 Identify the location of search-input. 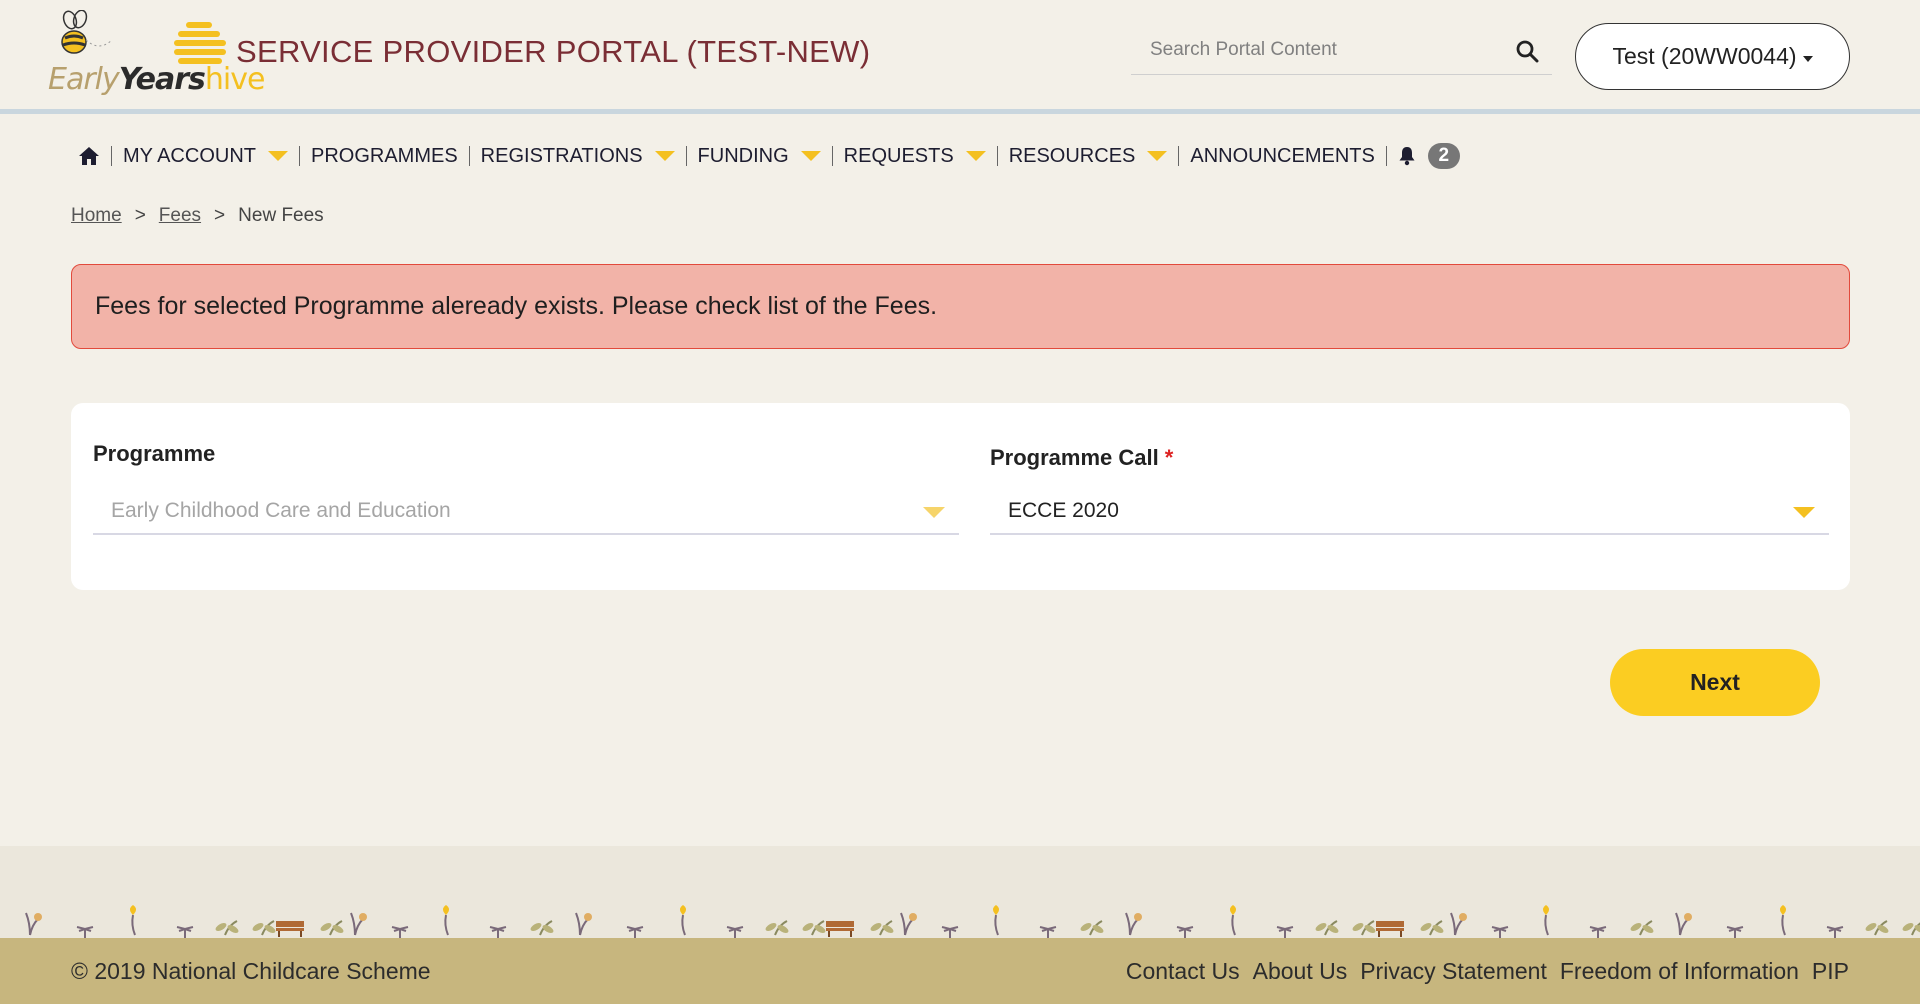
(1341, 50).